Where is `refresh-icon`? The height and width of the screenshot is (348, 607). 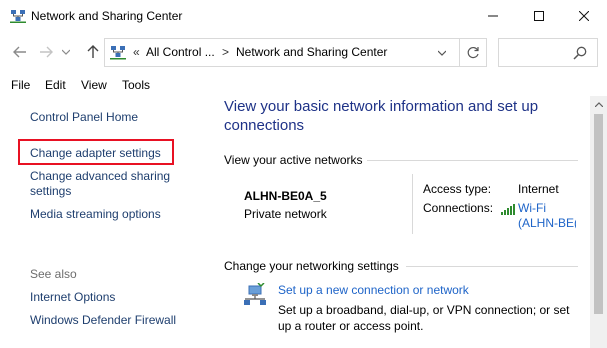
refresh-icon is located at coordinates (473, 52).